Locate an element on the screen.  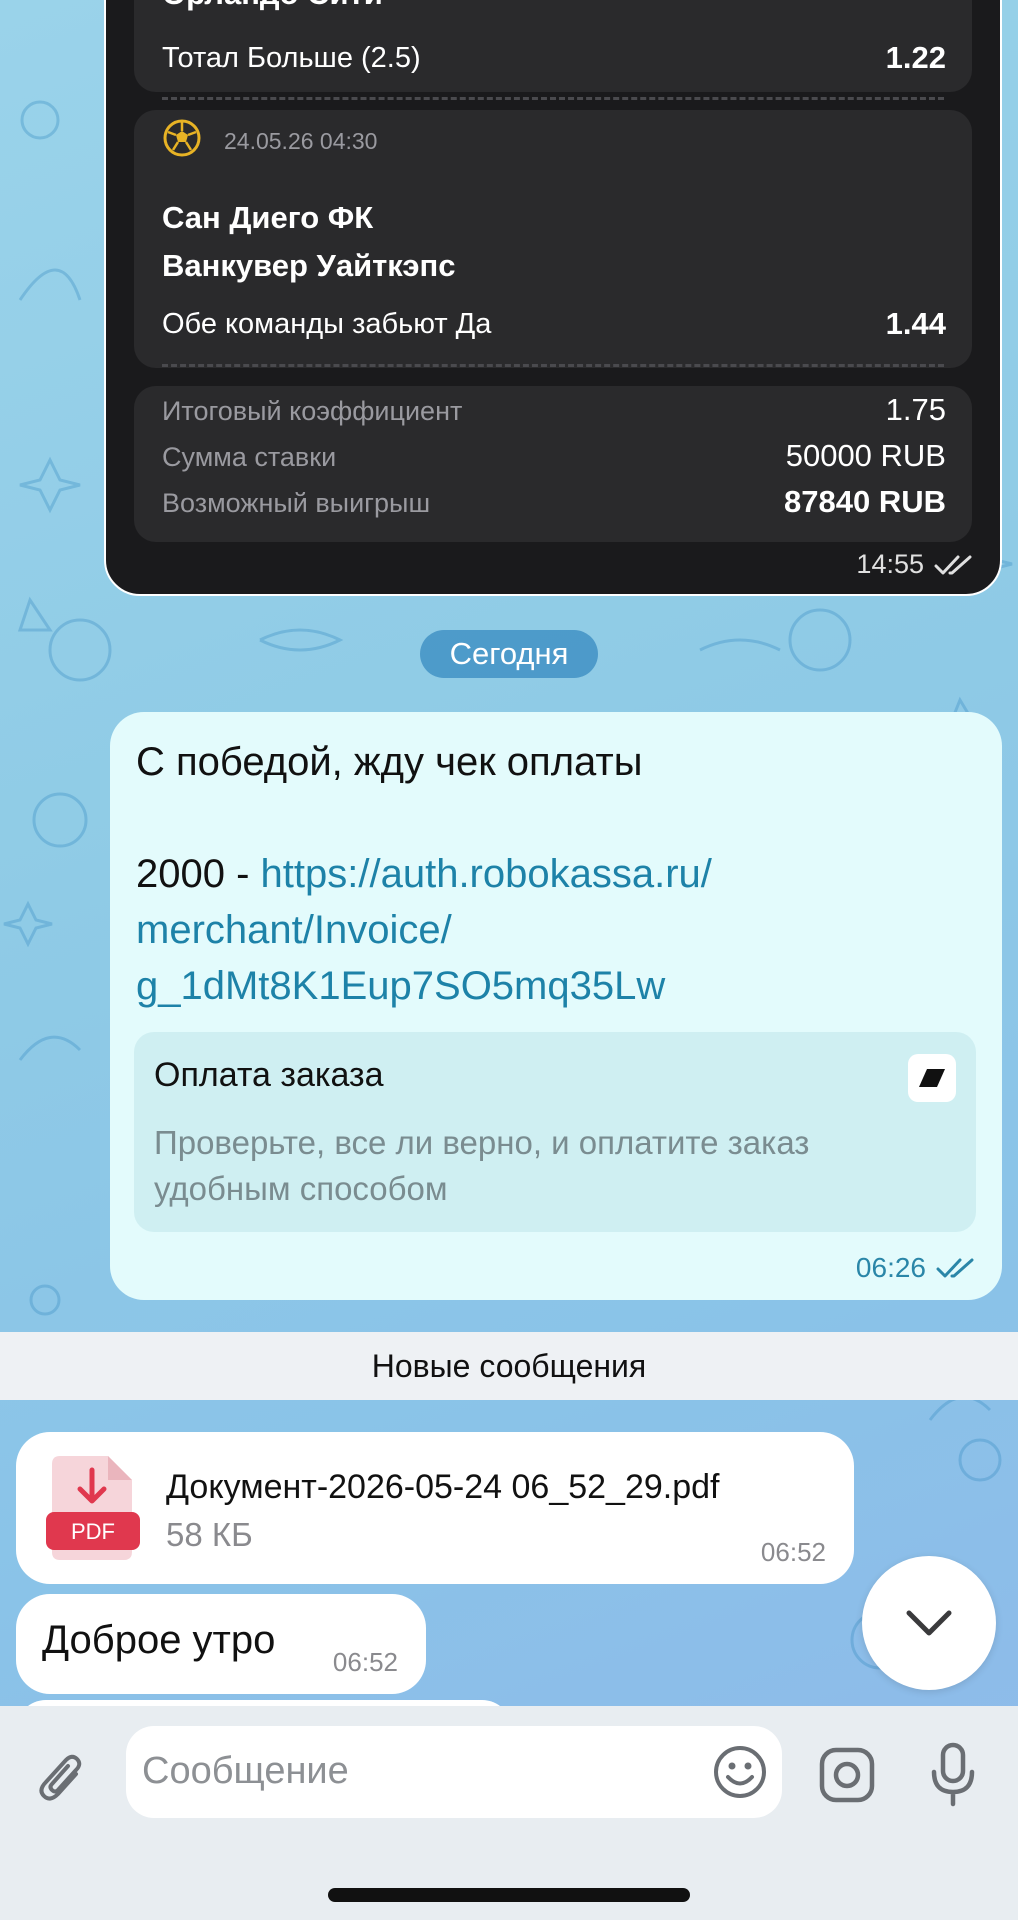
message-timestamp: 06:26 is located at coordinates (916, 1268).